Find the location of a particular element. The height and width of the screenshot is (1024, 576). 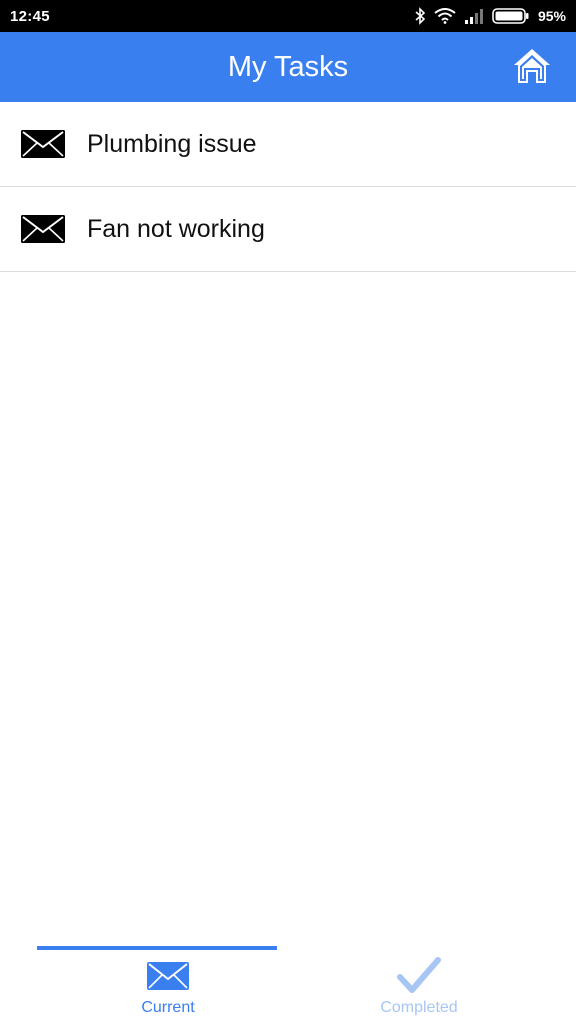

status-icons: 95% is located at coordinates (490, 16).